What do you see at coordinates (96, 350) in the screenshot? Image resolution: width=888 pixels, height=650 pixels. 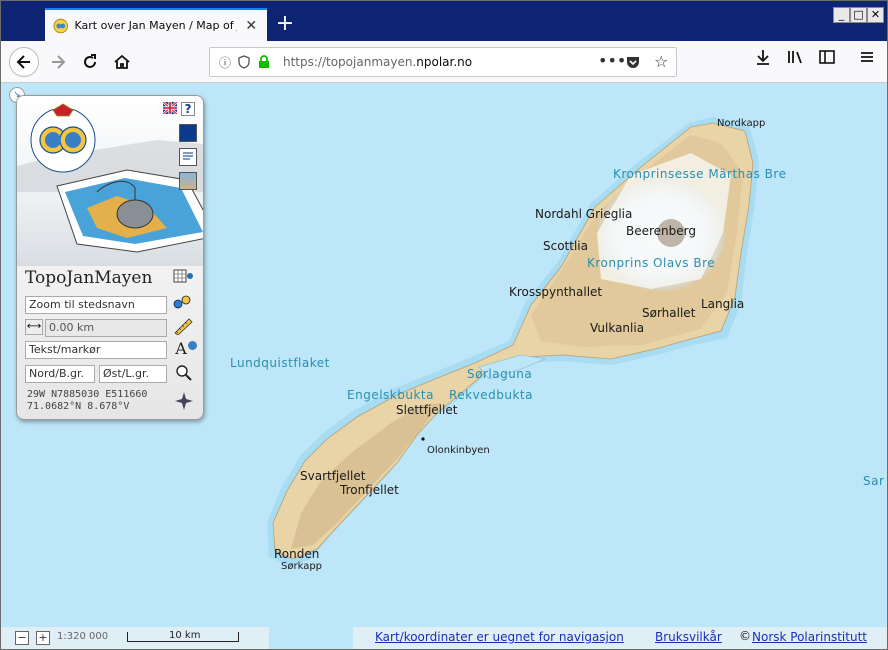 I see `text-marker-input: Tekst/markør` at bounding box center [96, 350].